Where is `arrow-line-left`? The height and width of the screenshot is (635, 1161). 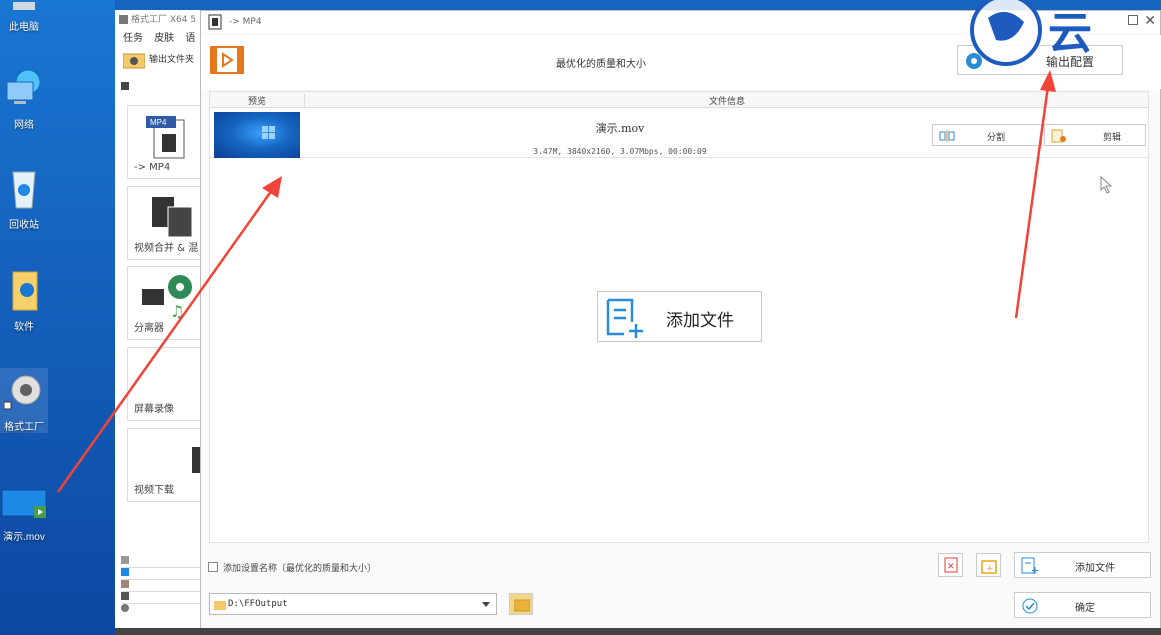
arrow-line-left is located at coordinates (165, 341).